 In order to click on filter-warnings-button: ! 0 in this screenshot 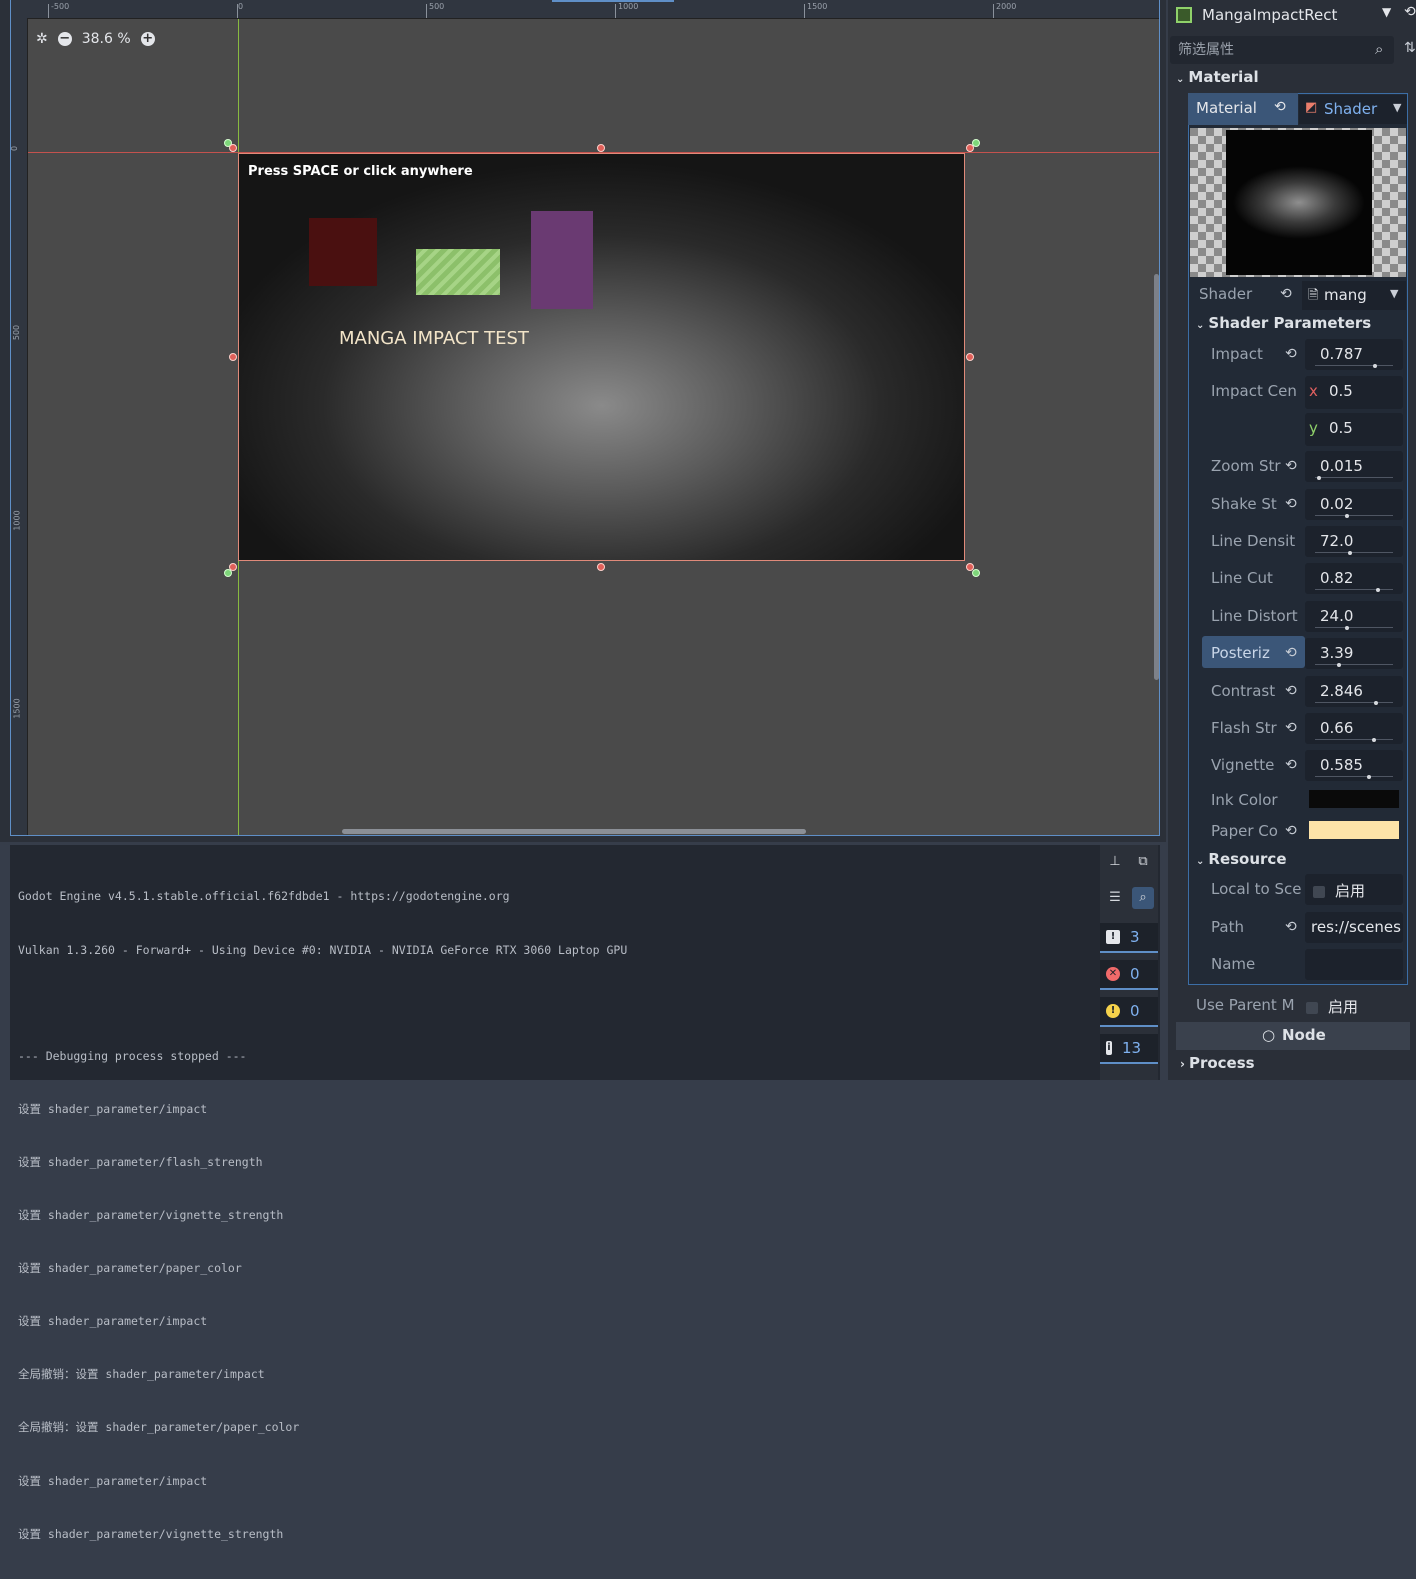, I will do `click(1129, 1012)`.